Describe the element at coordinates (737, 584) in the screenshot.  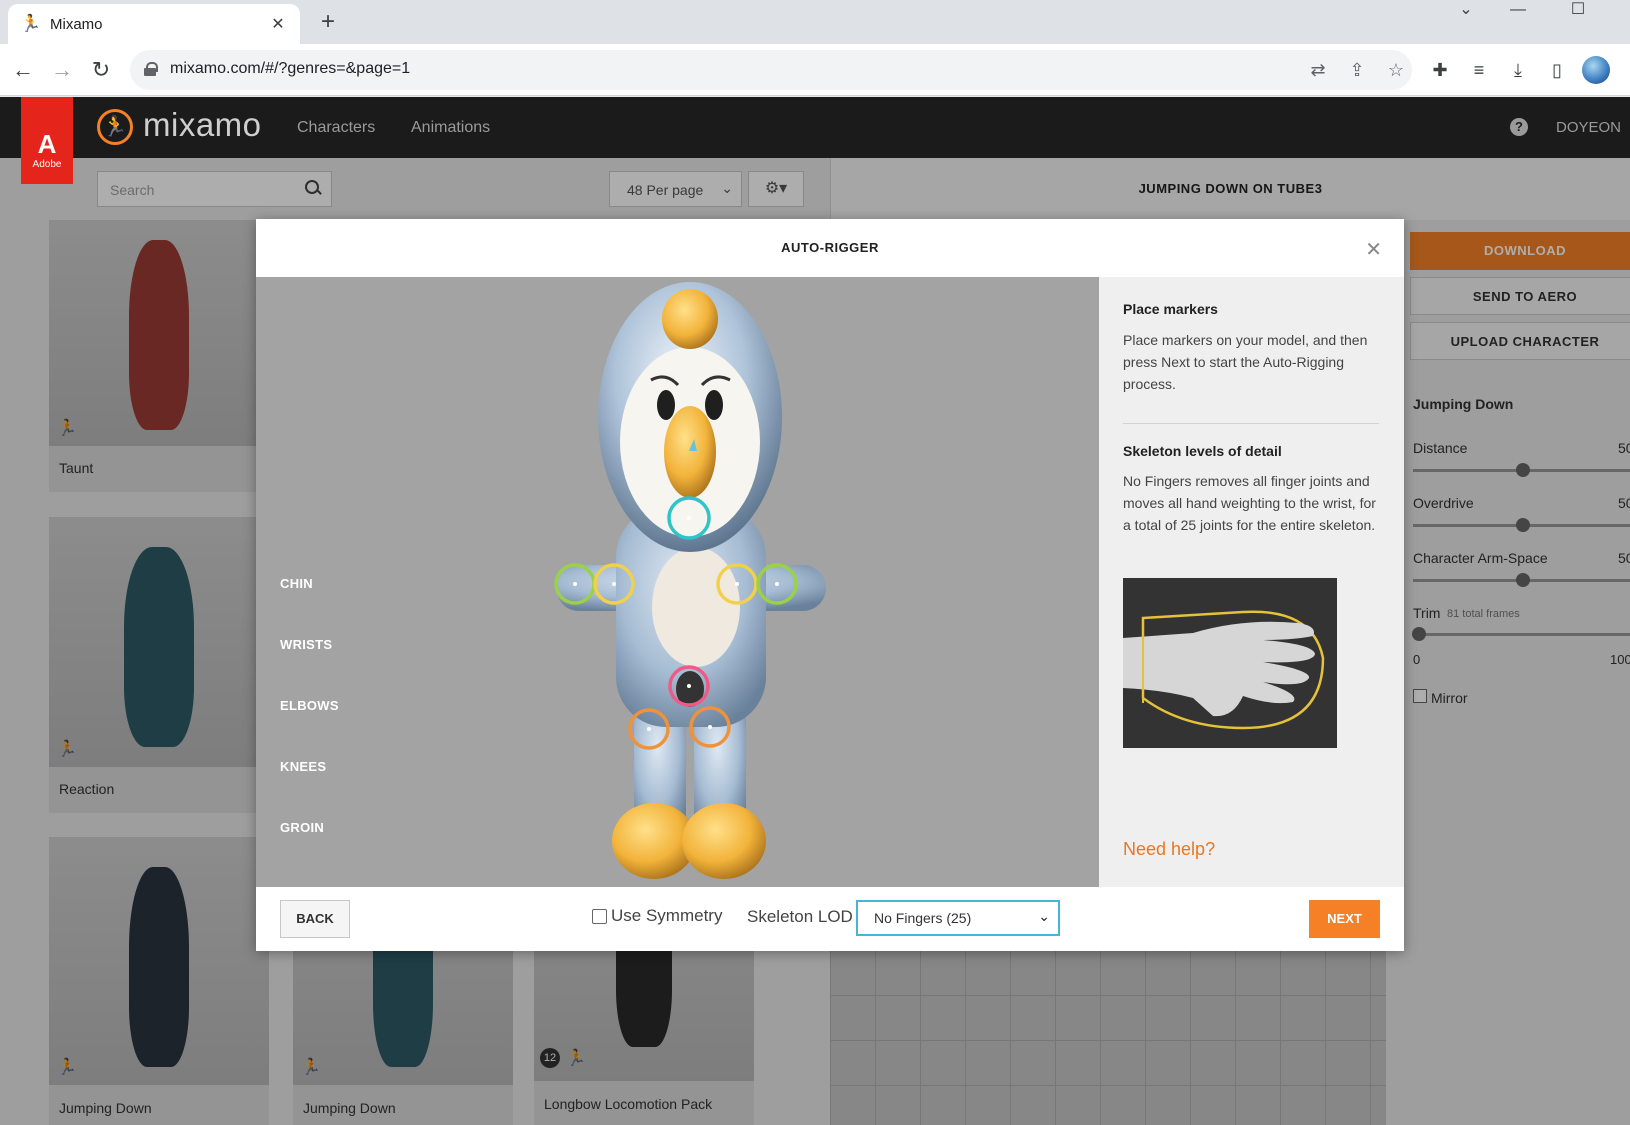
I see `elbow-marker-right` at that location.